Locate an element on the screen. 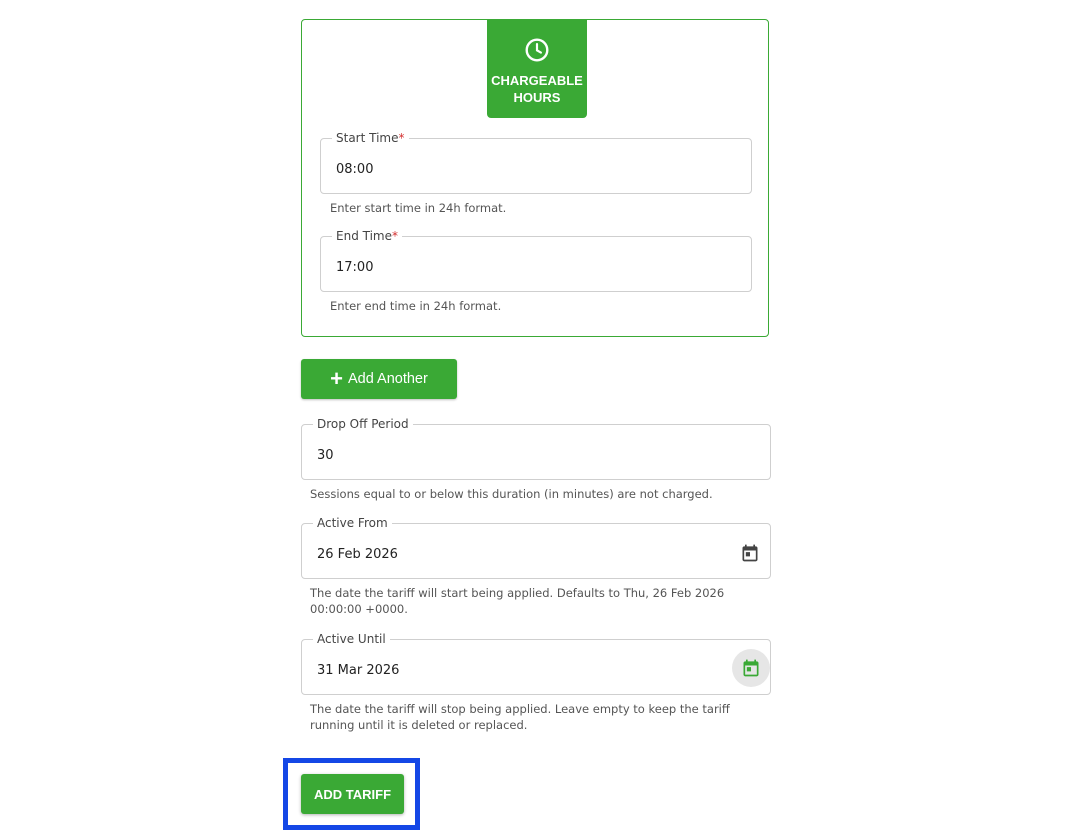 This screenshot has height=832, width=1066. drop-off-period-value: 30 is located at coordinates (325, 456).